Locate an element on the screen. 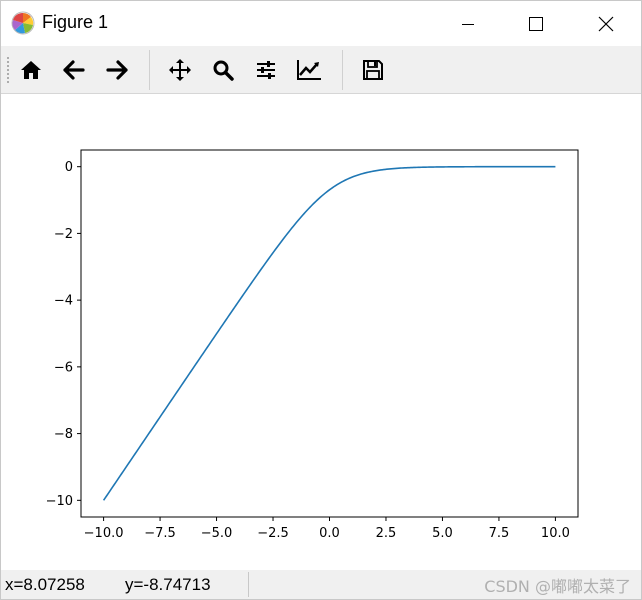  x-tick-label: 7.5 is located at coordinates (499, 533).